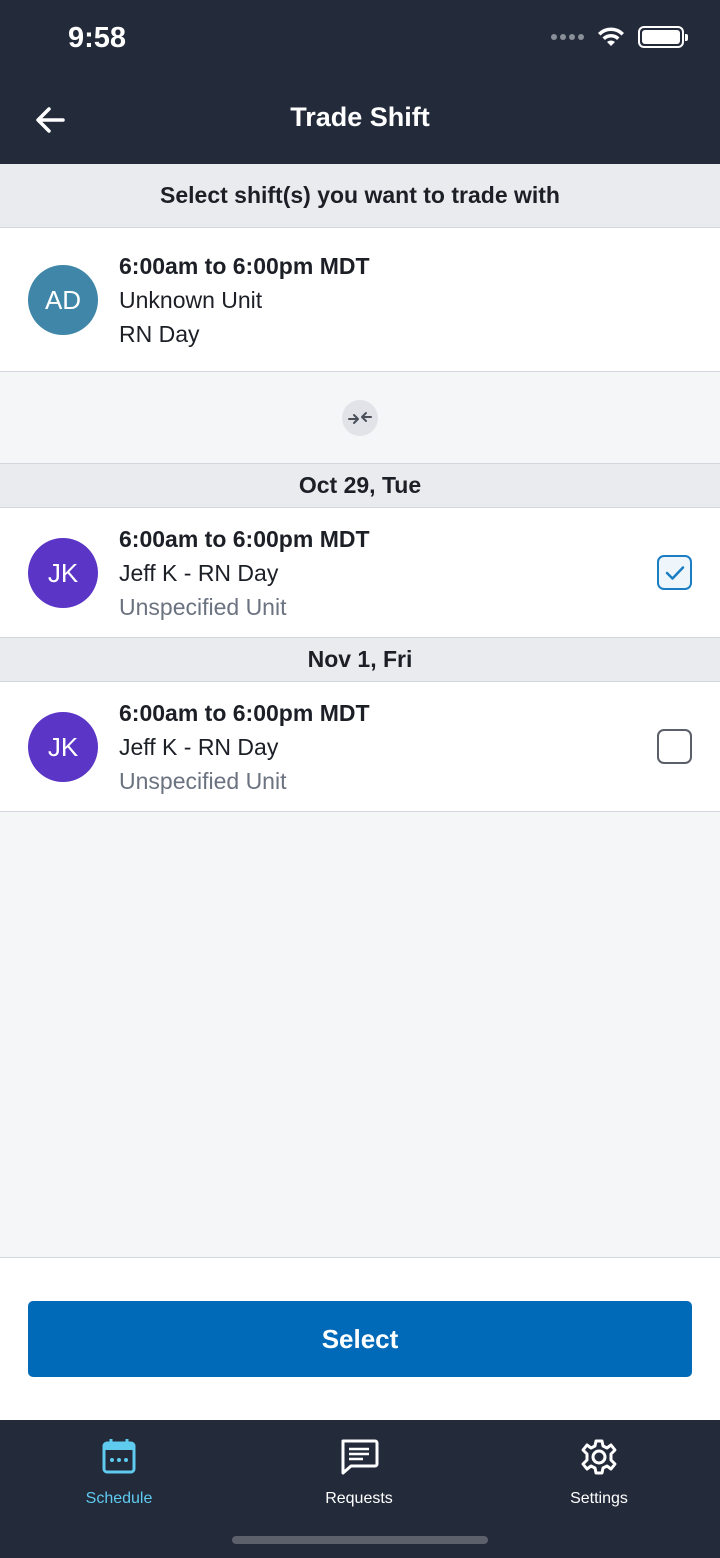 This screenshot has height=1558, width=720. Describe the element at coordinates (360, 196) in the screenshot. I see `instruction-banner: Select shift(s) you want to trade with` at that location.